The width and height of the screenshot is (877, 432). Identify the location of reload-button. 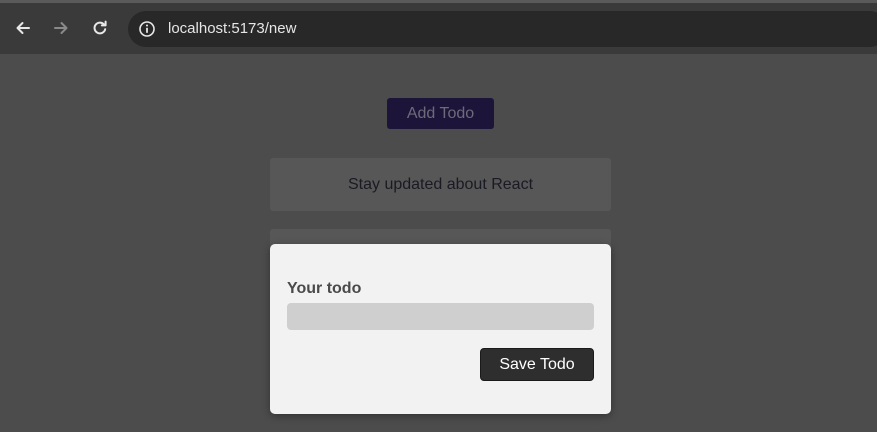
(100, 28).